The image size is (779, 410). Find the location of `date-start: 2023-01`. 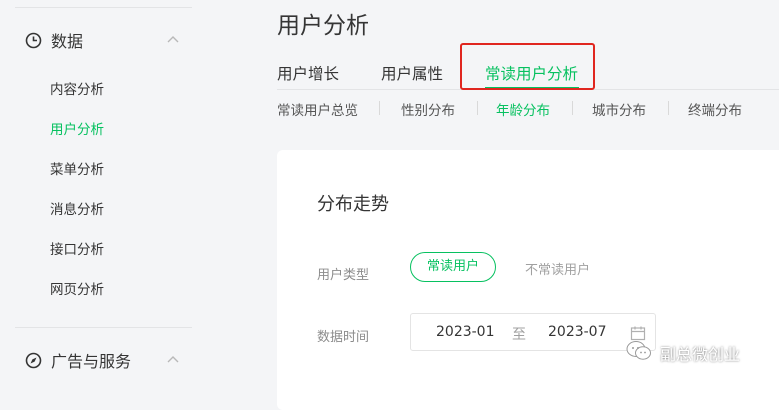

date-start: 2023-01 is located at coordinates (465, 332).